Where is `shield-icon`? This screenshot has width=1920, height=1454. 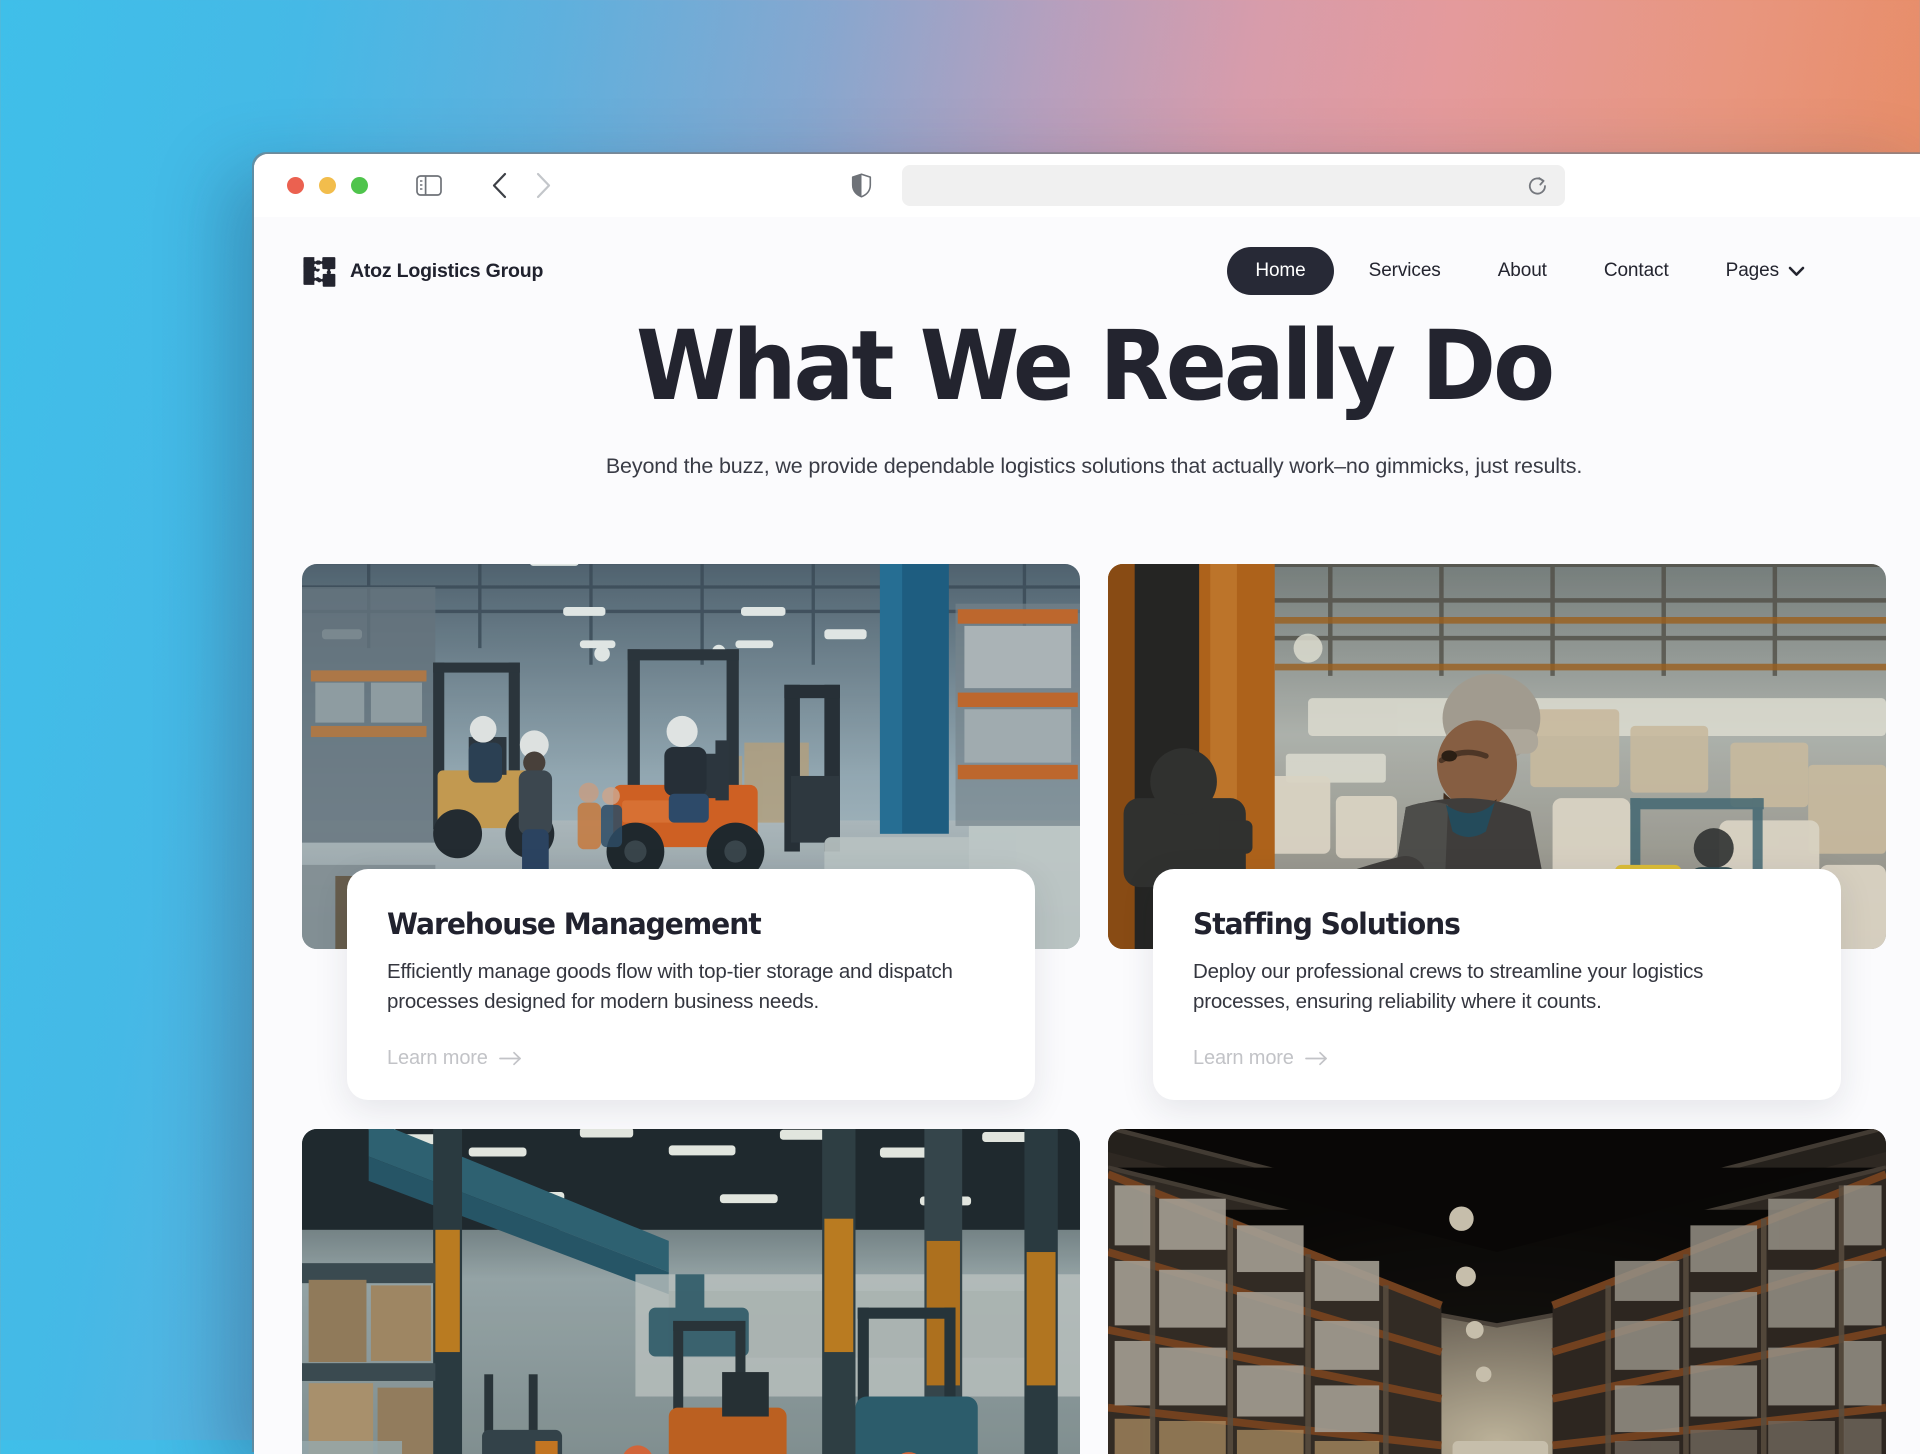 shield-icon is located at coordinates (861, 185).